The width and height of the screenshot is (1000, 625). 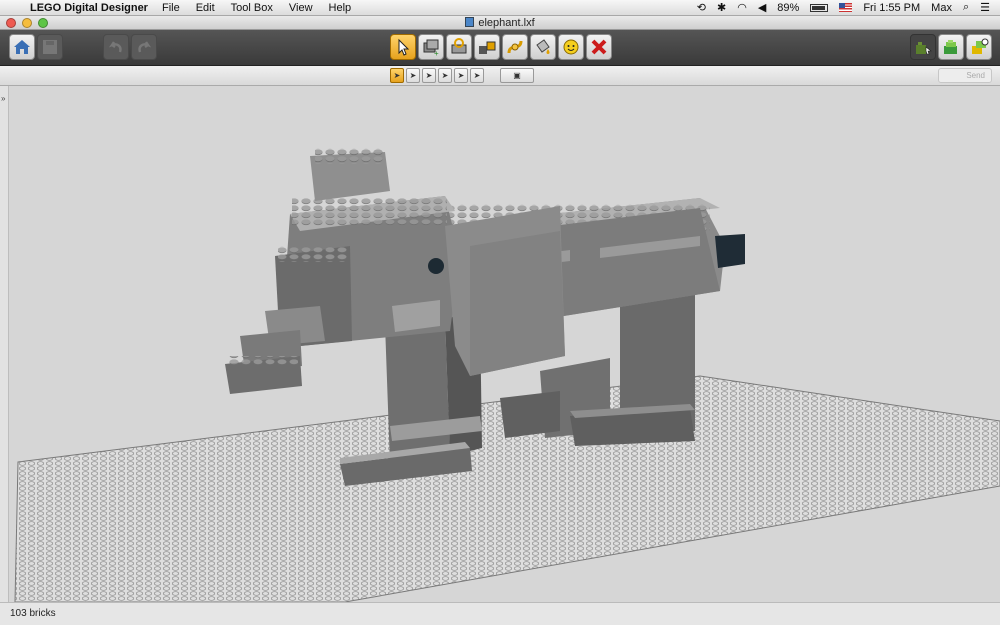 I want to click on home-icon, so click(x=22, y=47).